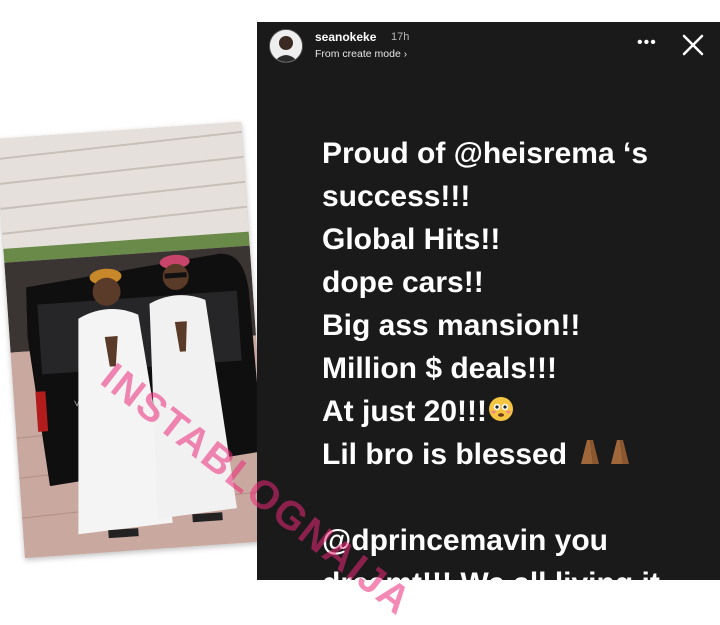 The width and height of the screenshot is (720, 625). I want to click on chevron-right-icon: ›, so click(405, 54).